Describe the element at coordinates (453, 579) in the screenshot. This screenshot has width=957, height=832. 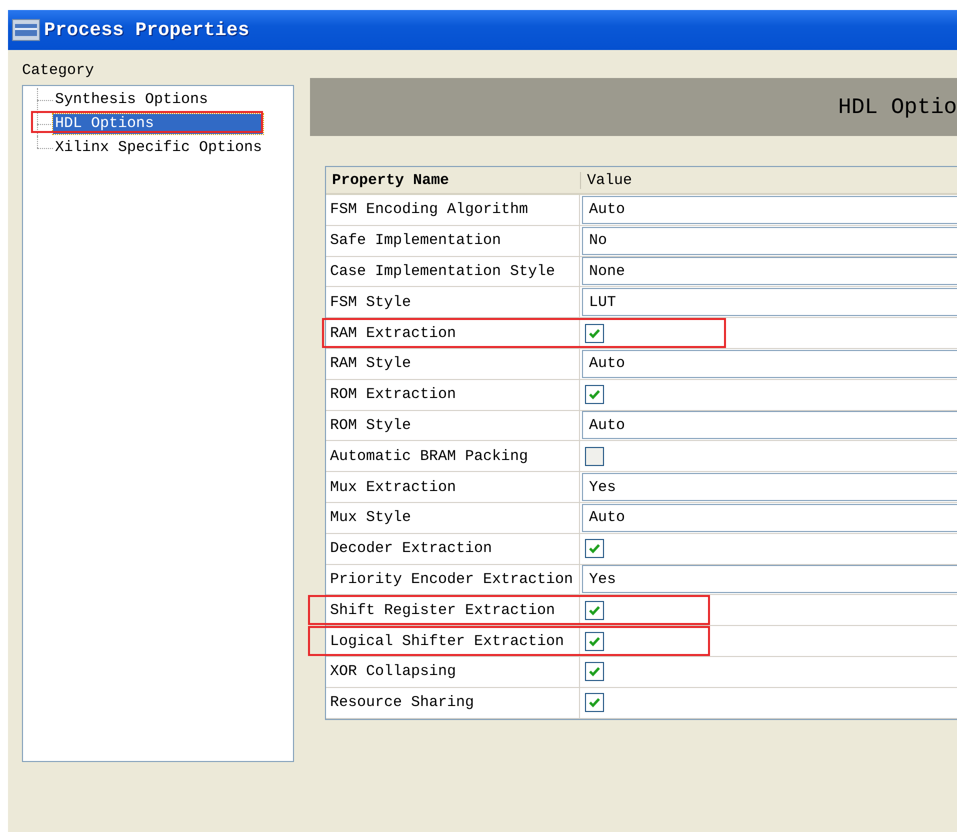
I see `property-name: Priority Encoder Extraction` at that location.